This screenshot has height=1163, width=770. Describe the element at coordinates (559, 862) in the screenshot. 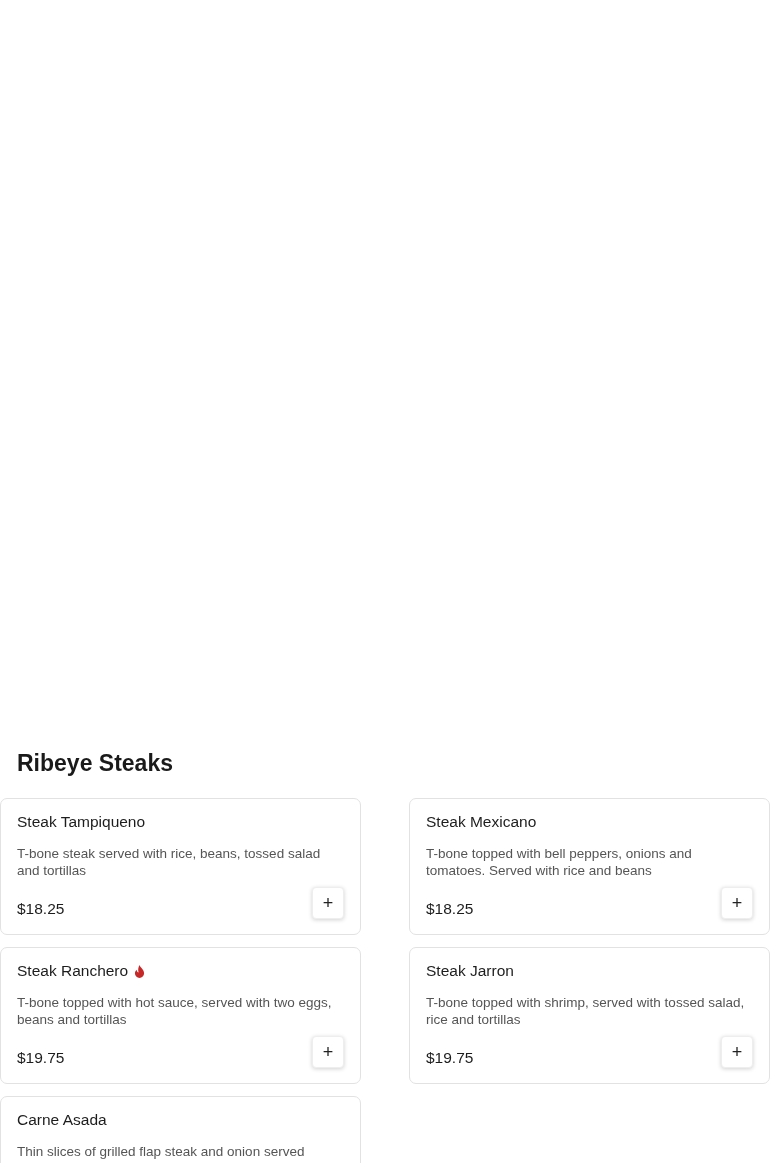

I see `item-description: T-bone topped with bell peppers, onions and tomatoes. Served with rice and beans` at that location.